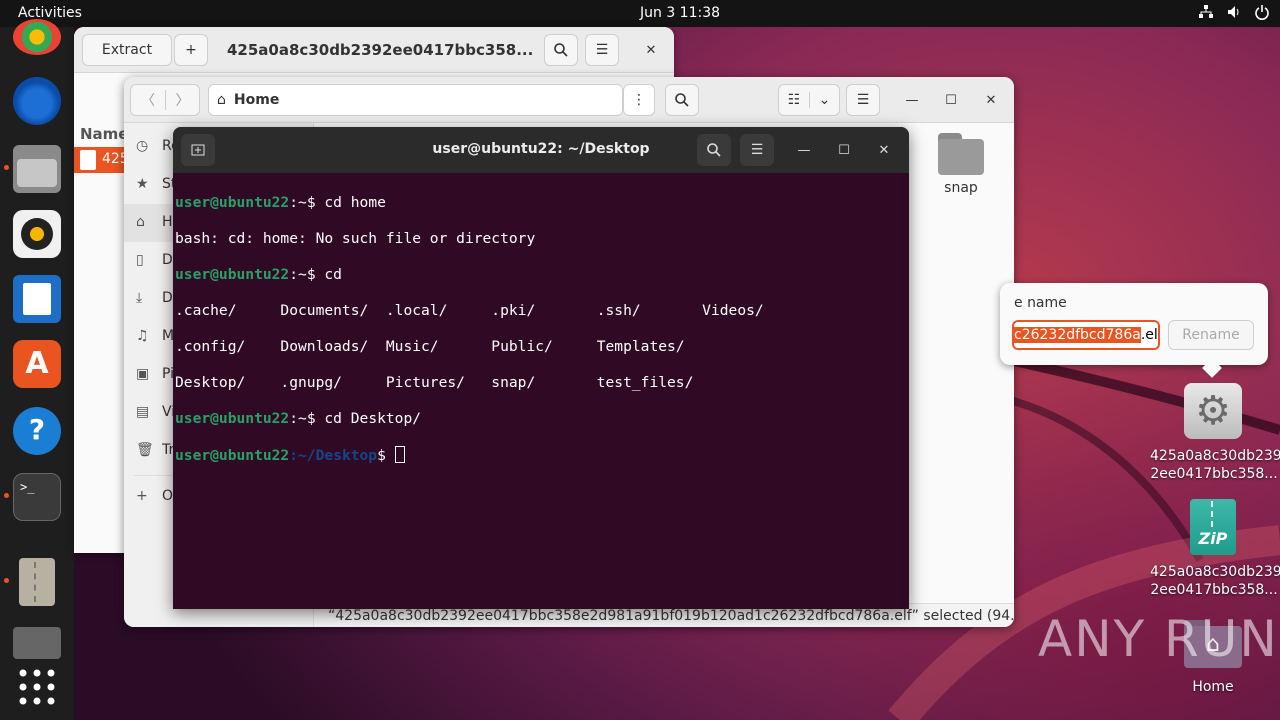 Image resolution: width=1280 pixels, height=720 pixels. I want to click on rename-extension: .elf, so click(1149, 335).